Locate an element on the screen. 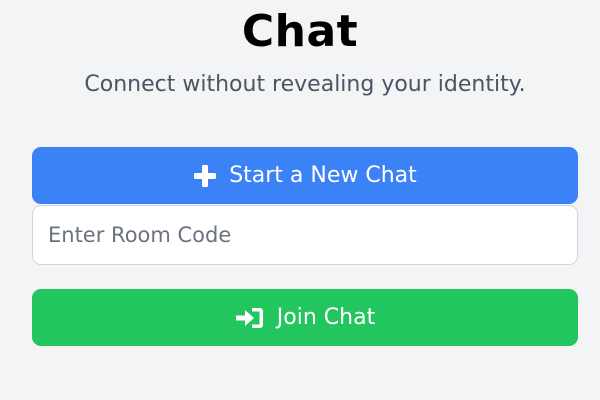  page-subtitle: Connect without revealing your identity. is located at coordinates (305, 84).